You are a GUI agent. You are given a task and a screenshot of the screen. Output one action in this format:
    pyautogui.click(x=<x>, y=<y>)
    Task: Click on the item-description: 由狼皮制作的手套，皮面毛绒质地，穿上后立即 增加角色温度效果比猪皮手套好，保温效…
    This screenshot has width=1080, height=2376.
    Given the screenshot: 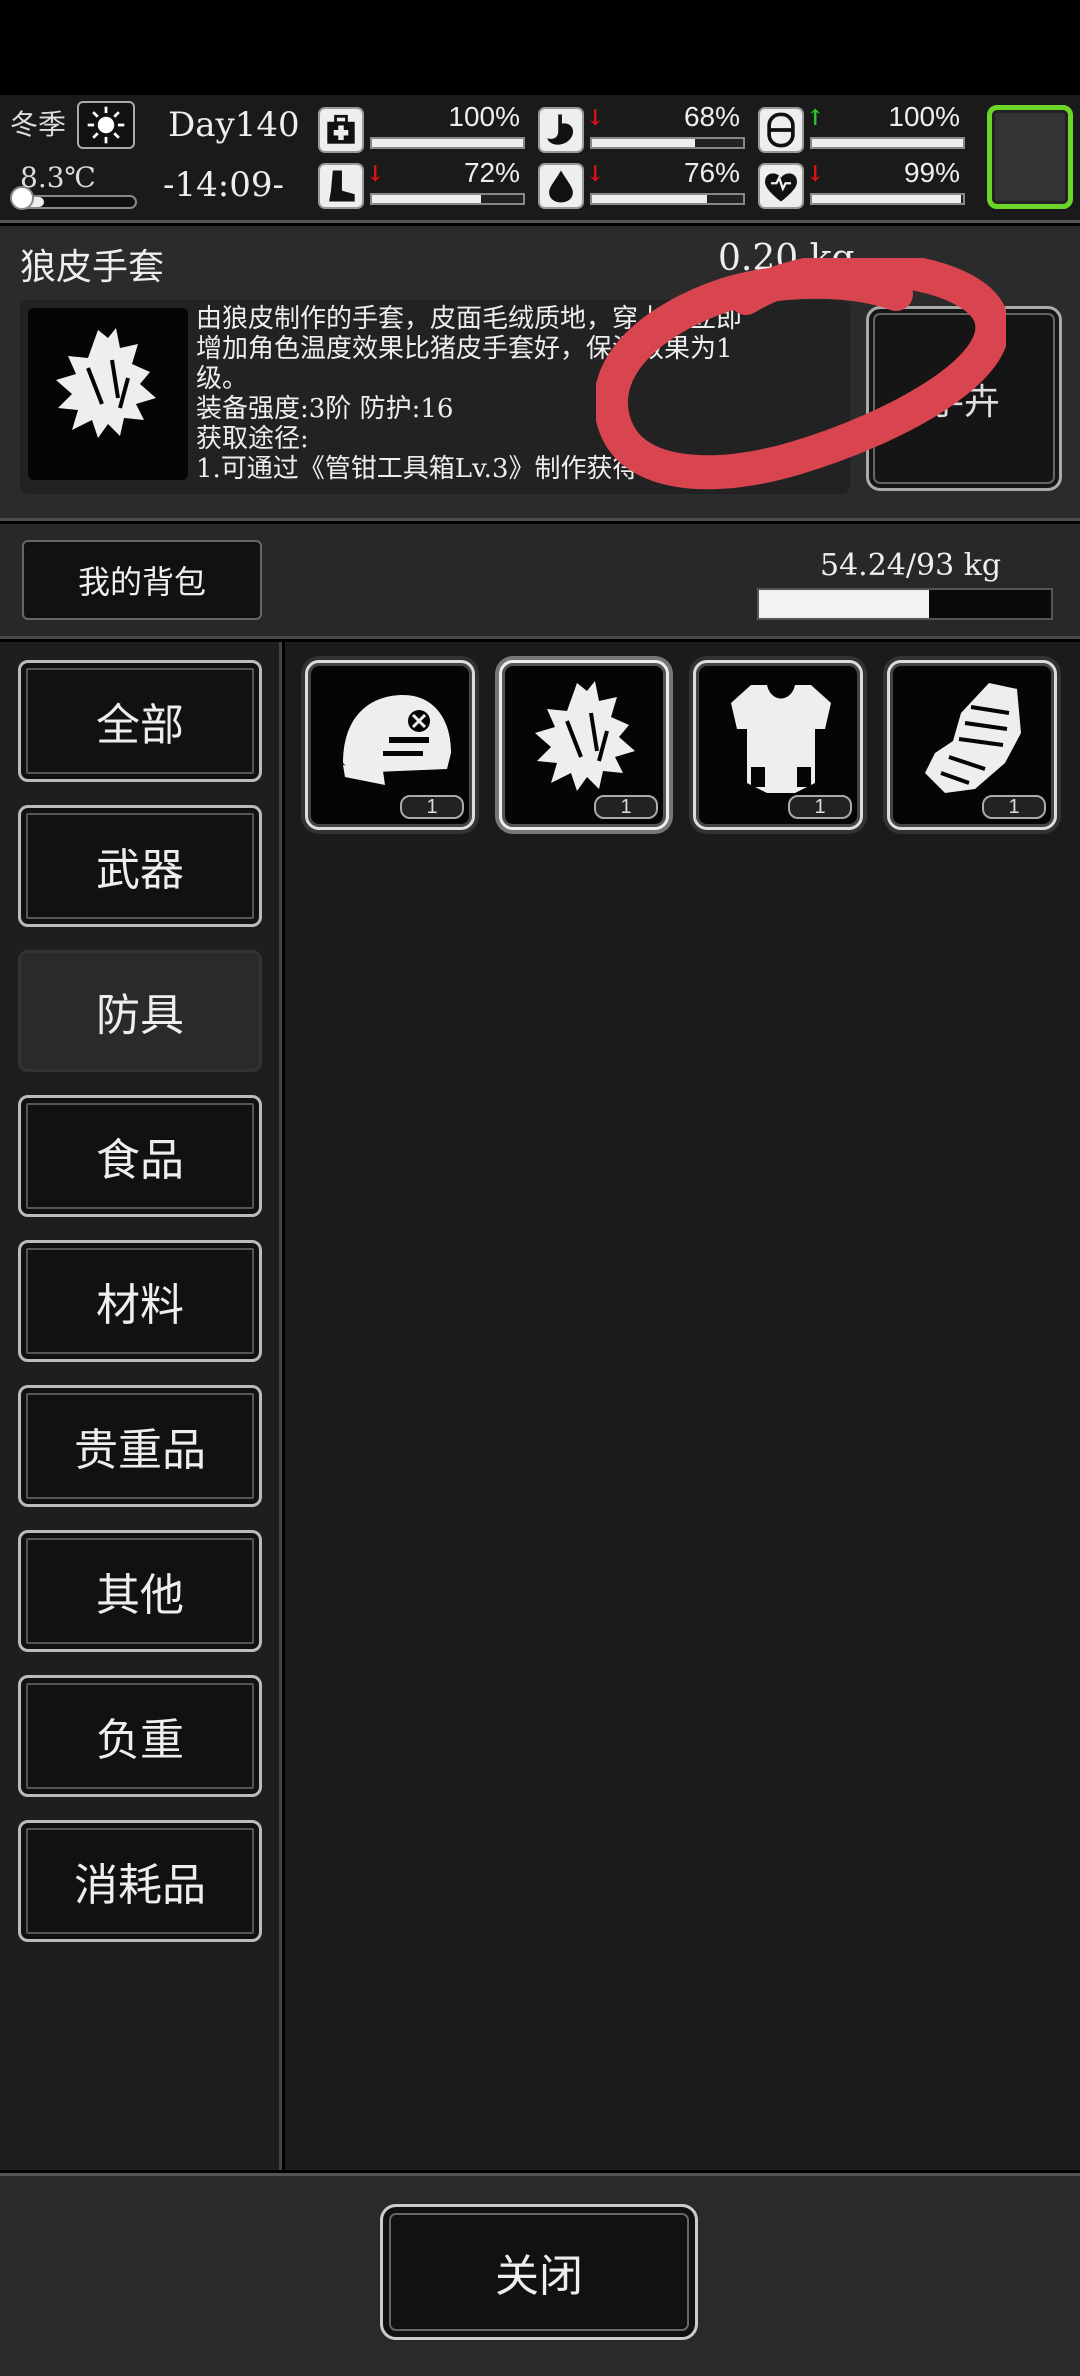 What is the action you would take?
    pyautogui.click(x=521, y=394)
    